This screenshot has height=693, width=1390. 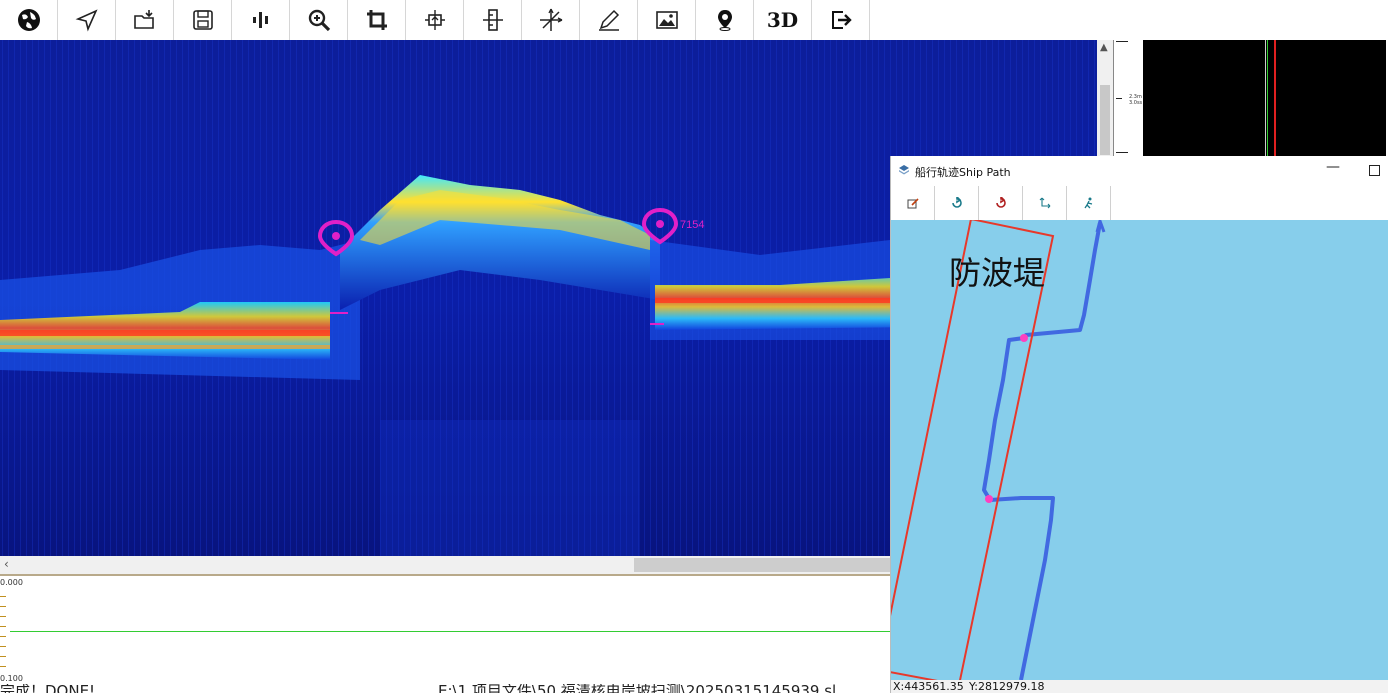 I want to click on crop-icon, so click(x=376, y=20).